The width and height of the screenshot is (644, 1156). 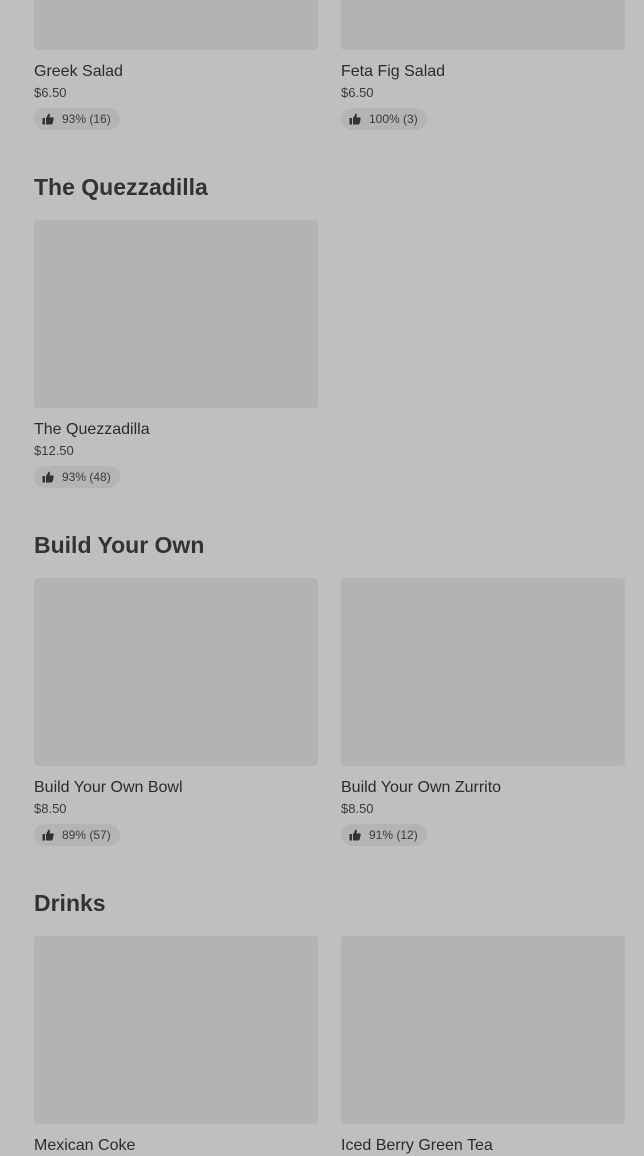 I want to click on menu-item-name: Greek Salad, so click(x=78, y=71).